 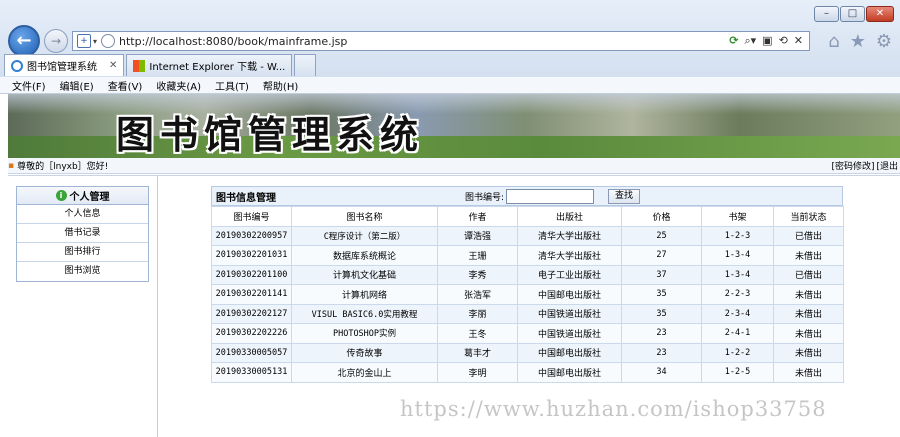 I want to click on search-icon: ⌕▾, so click(x=750, y=41).